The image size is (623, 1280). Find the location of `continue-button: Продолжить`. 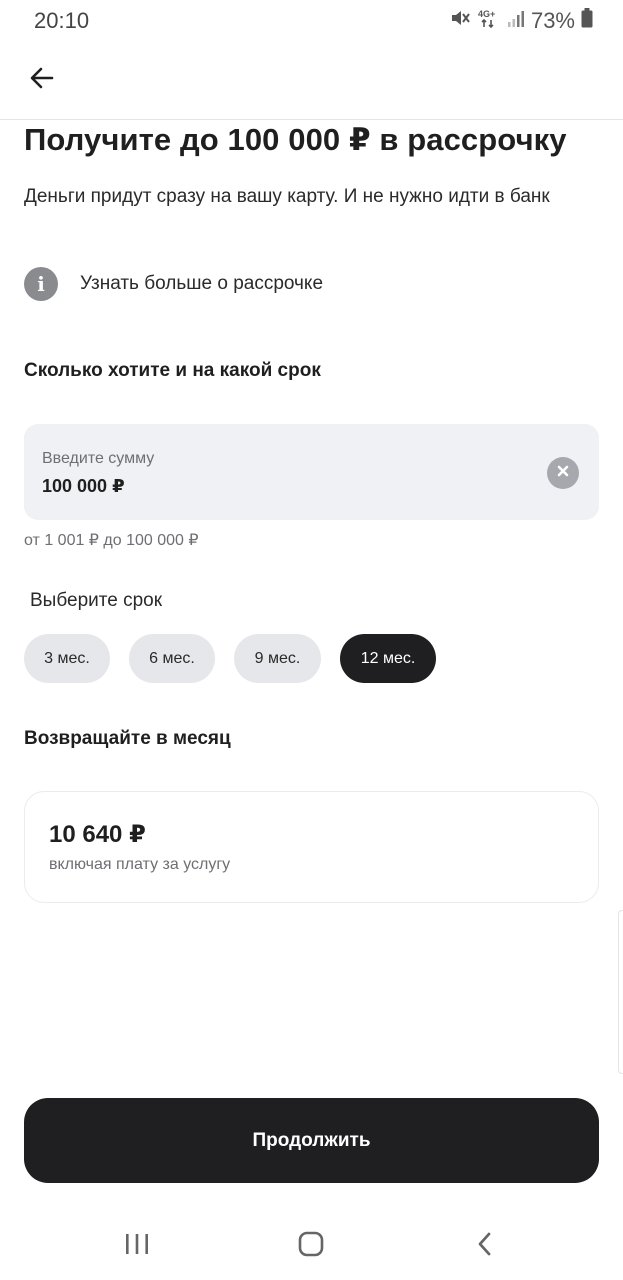

continue-button: Продолжить is located at coordinates (311, 1140).